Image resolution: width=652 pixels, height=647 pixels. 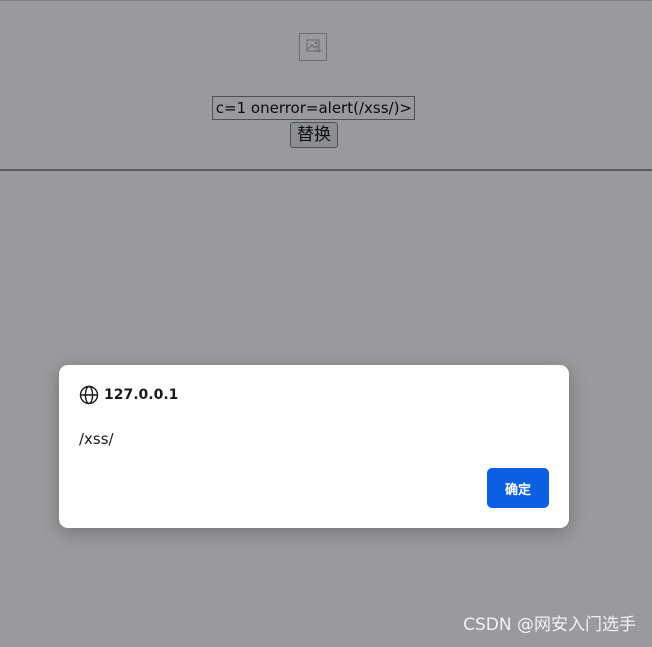 I want to click on dialog-message: /xss/, so click(x=96, y=439).